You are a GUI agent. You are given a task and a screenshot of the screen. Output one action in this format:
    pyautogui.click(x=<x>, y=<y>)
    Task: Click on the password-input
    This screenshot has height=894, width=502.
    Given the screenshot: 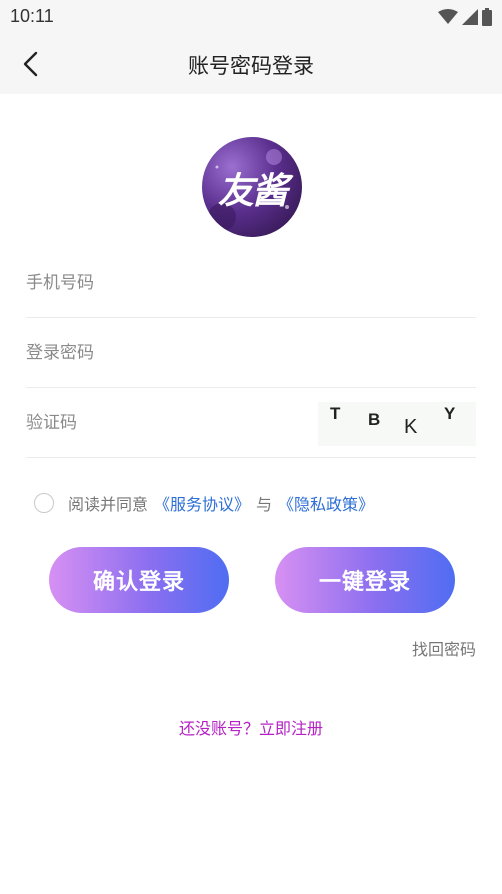 What is the action you would take?
    pyautogui.click(x=171, y=353)
    